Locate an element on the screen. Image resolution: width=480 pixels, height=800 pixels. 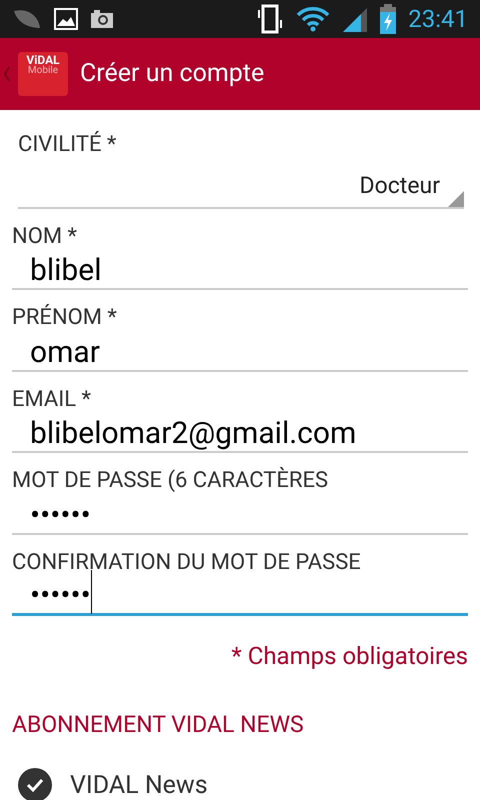
logo-title: ViDAL is located at coordinates (43, 60).